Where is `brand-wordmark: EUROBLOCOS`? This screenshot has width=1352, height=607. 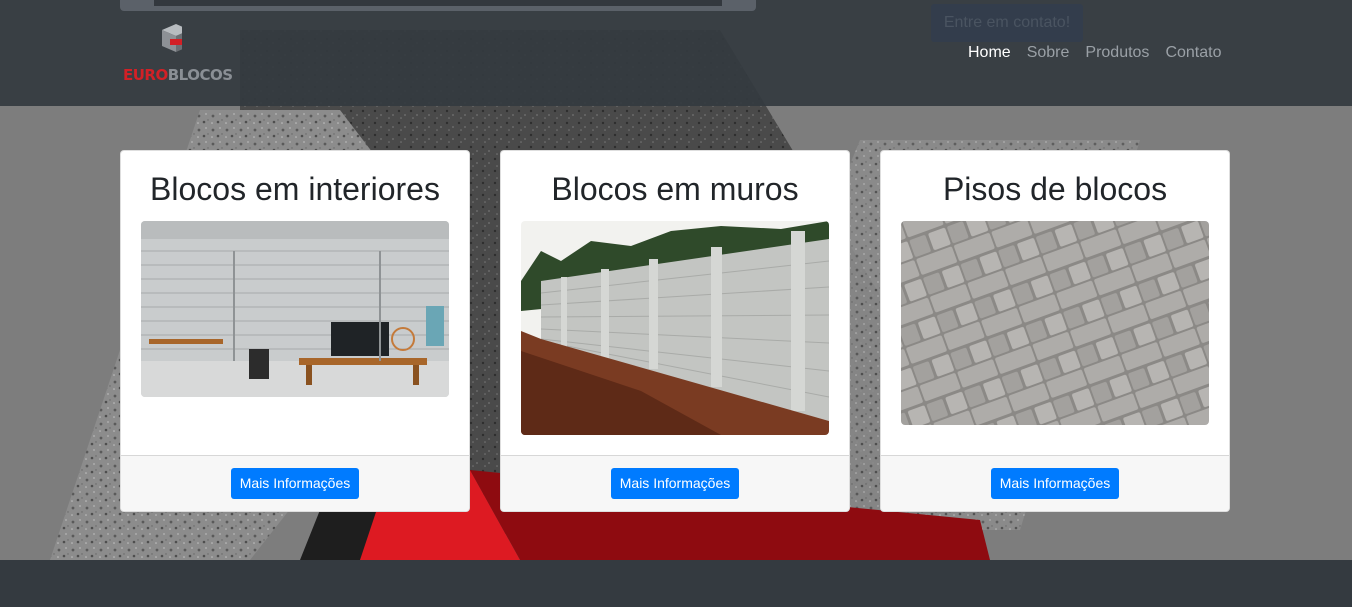
brand-wordmark: EUROBLOCOS is located at coordinates (178, 75).